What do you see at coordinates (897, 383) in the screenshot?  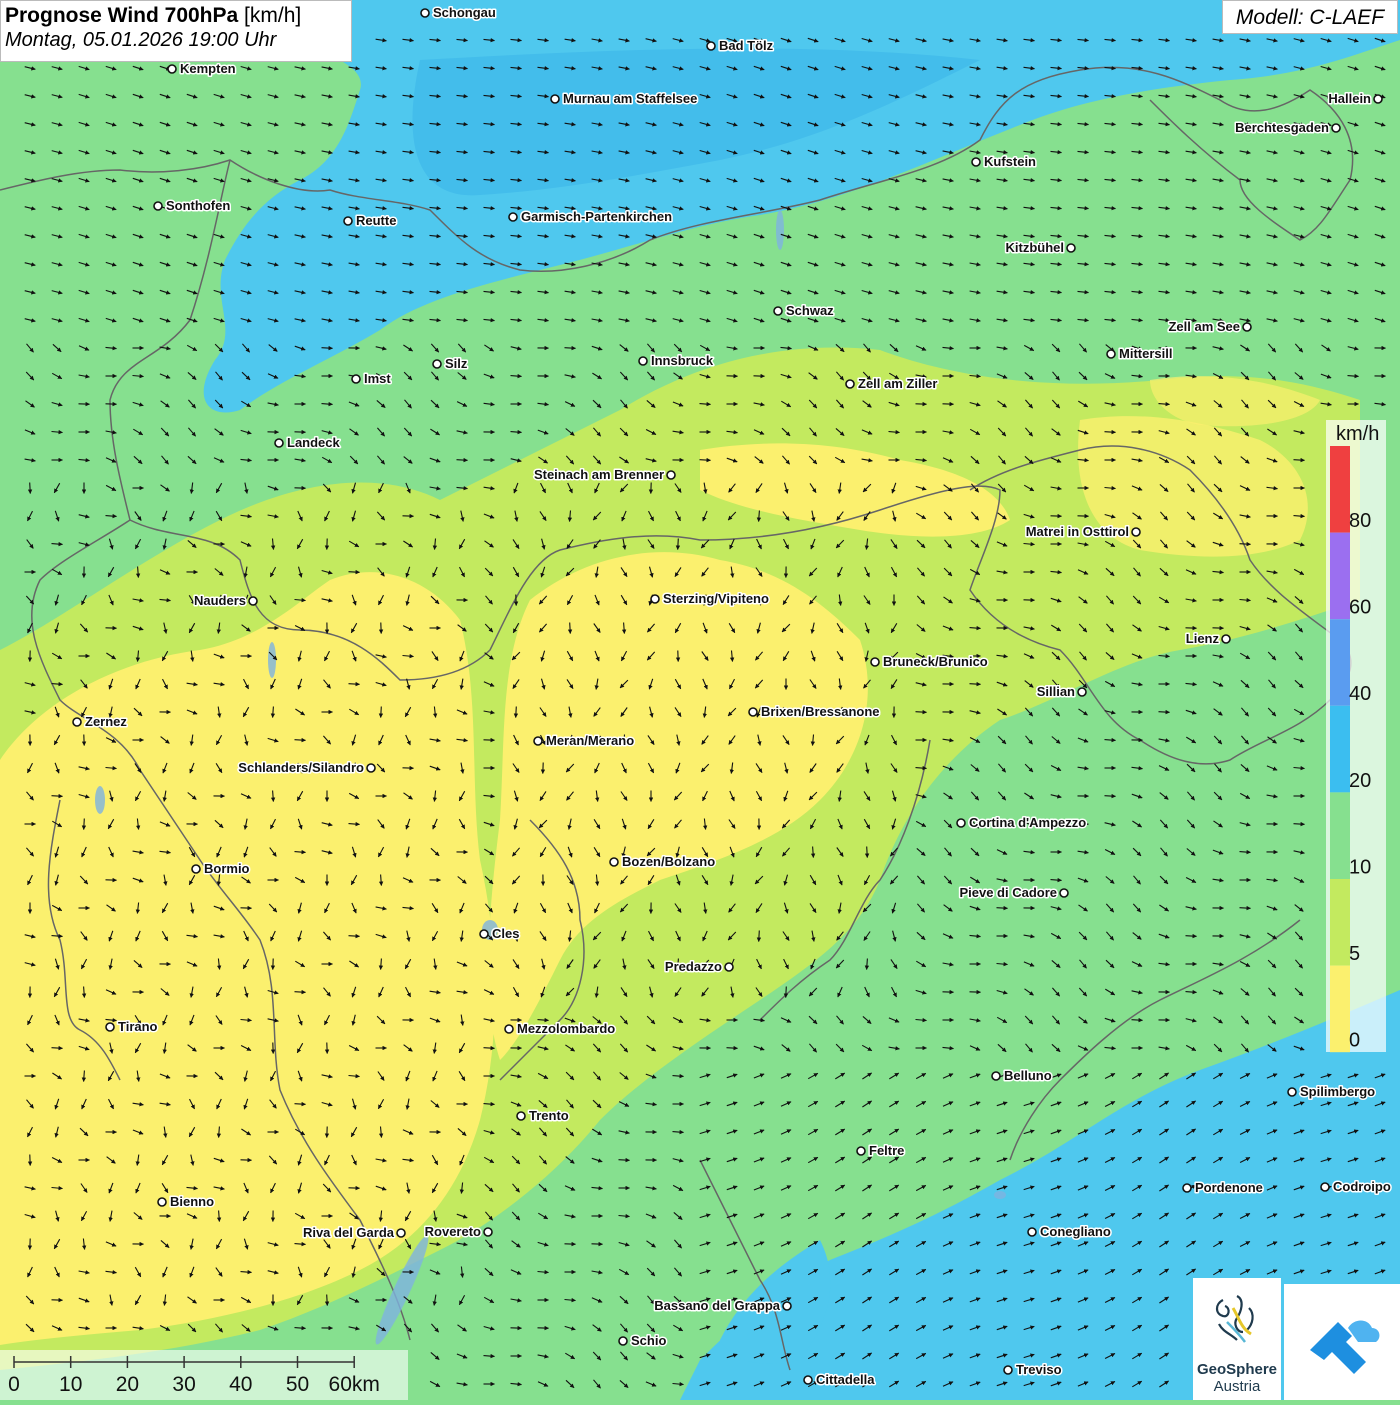 I see `place-label: Zell am Ziller` at bounding box center [897, 383].